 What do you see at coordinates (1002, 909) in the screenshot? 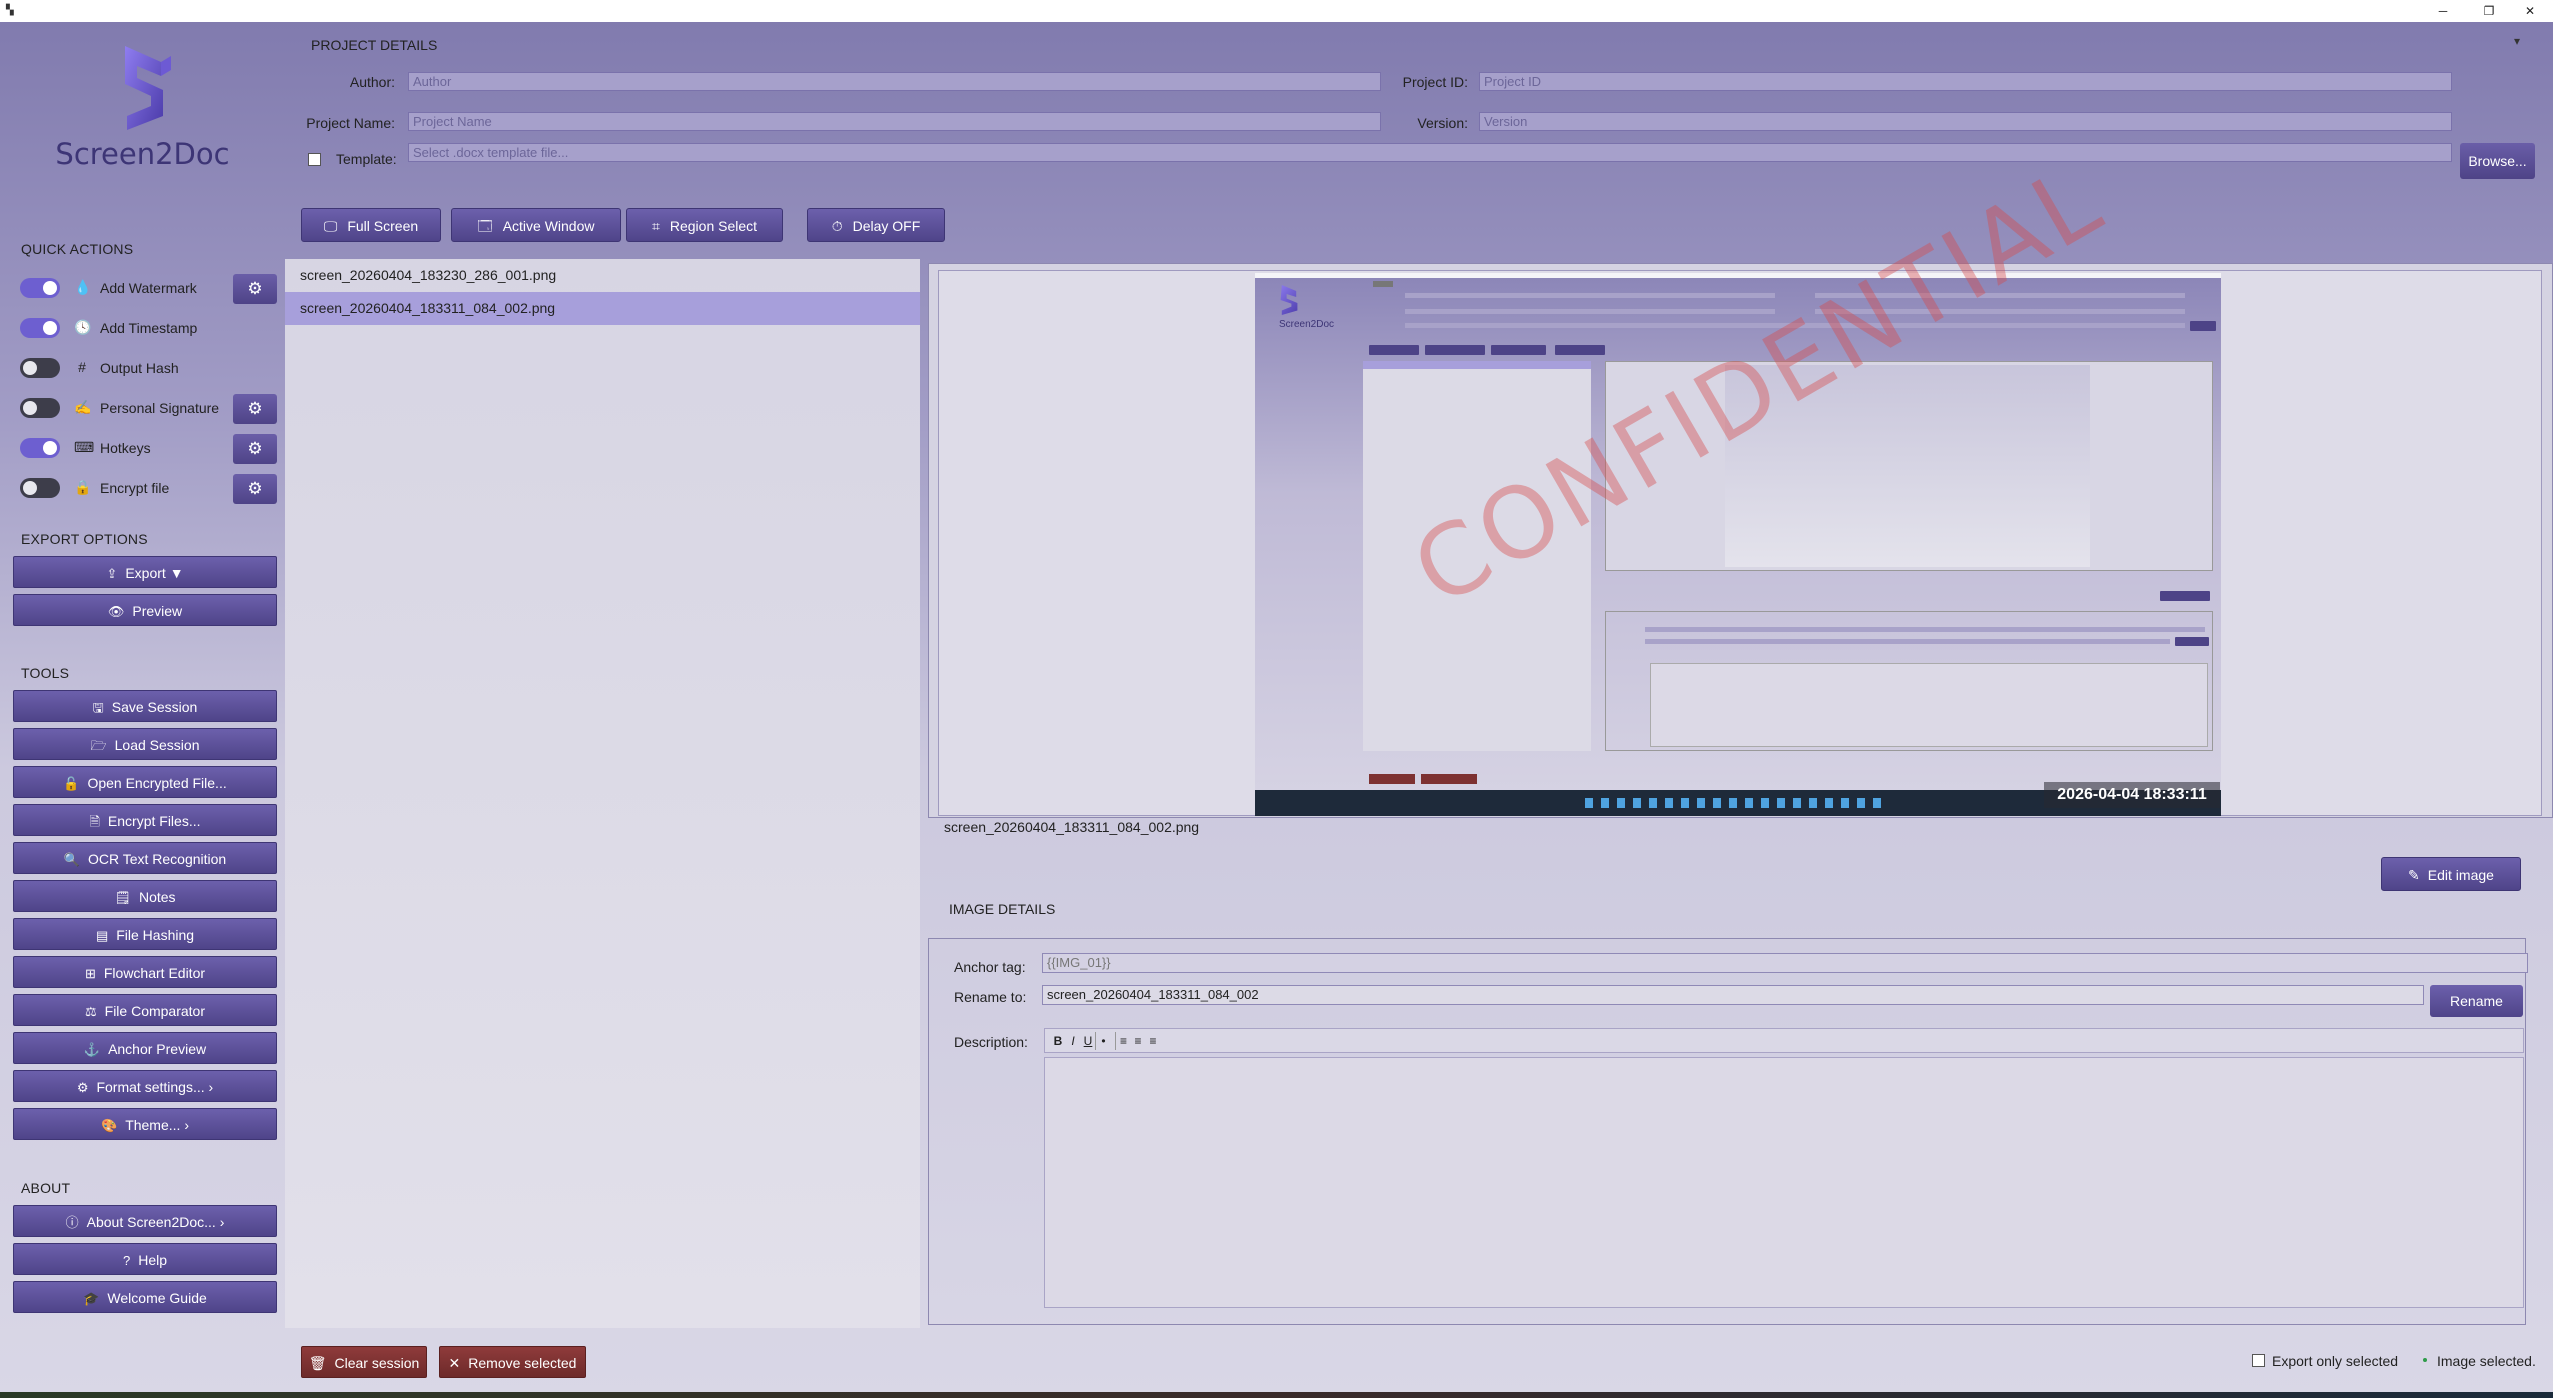
I see `image-details-title: IMAGE DETAILS` at bounding box center [1002, 909].